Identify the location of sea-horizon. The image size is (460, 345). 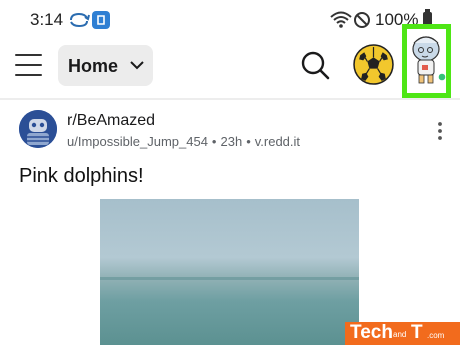
(229, 278).